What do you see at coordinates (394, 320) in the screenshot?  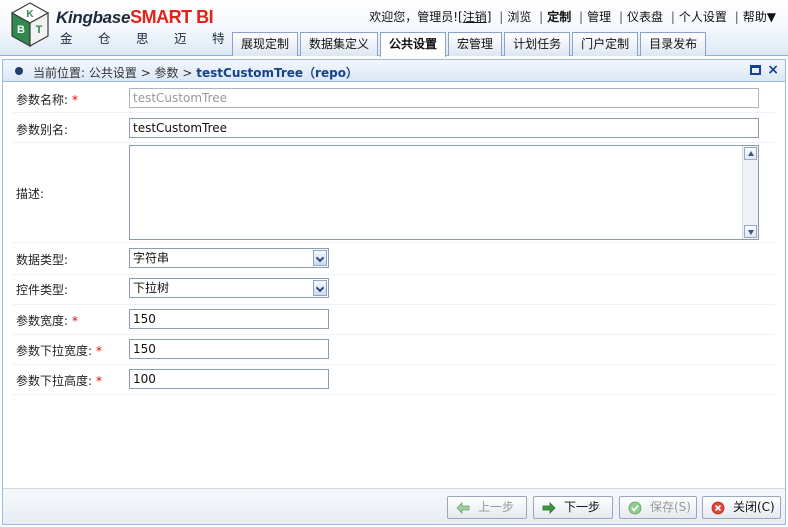 I see `form-row-param-width: 参数宽度: * 150` at bounding box center [394, 320].